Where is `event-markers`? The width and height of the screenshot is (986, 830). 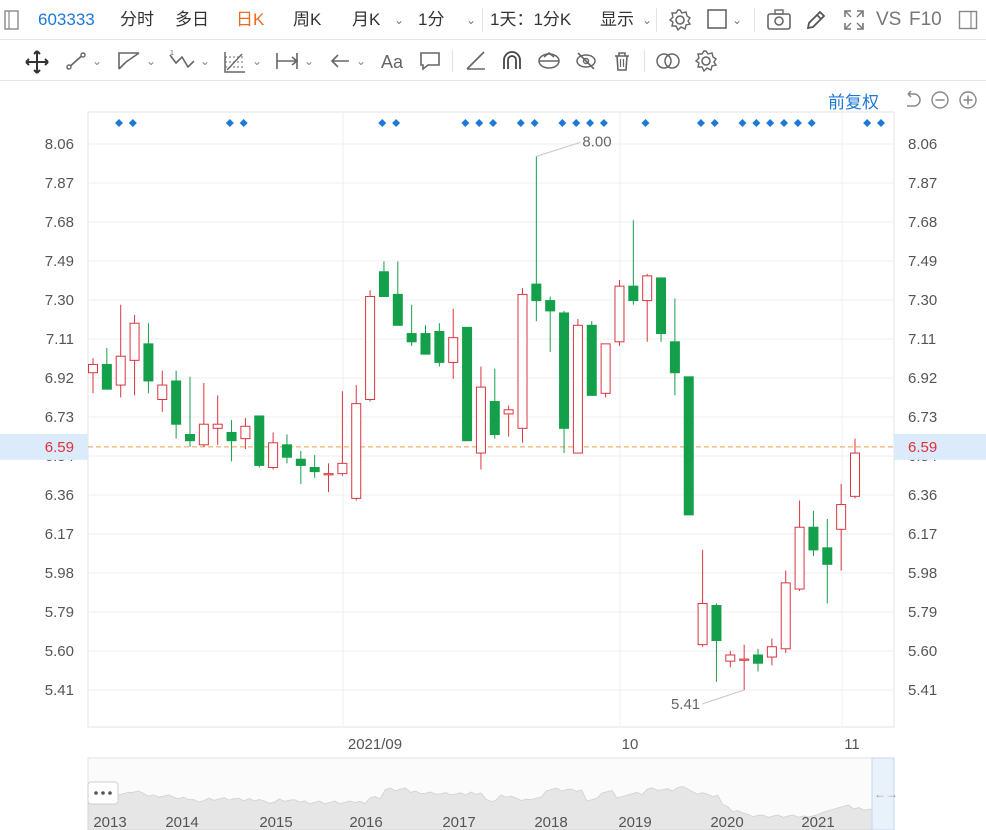
event-markers is located at coordinates (500, 123).